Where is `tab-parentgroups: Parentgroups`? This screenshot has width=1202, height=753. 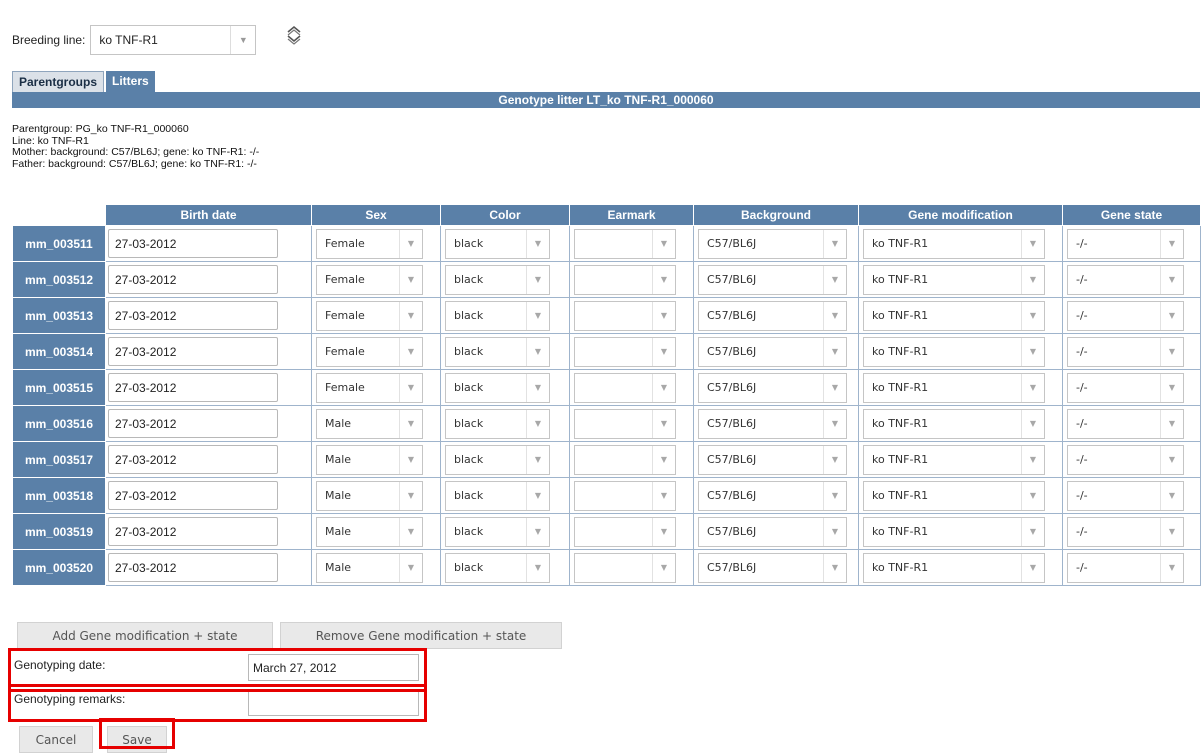
tab-parentgroups: Parentgroups is located at coordinates (58, 81).